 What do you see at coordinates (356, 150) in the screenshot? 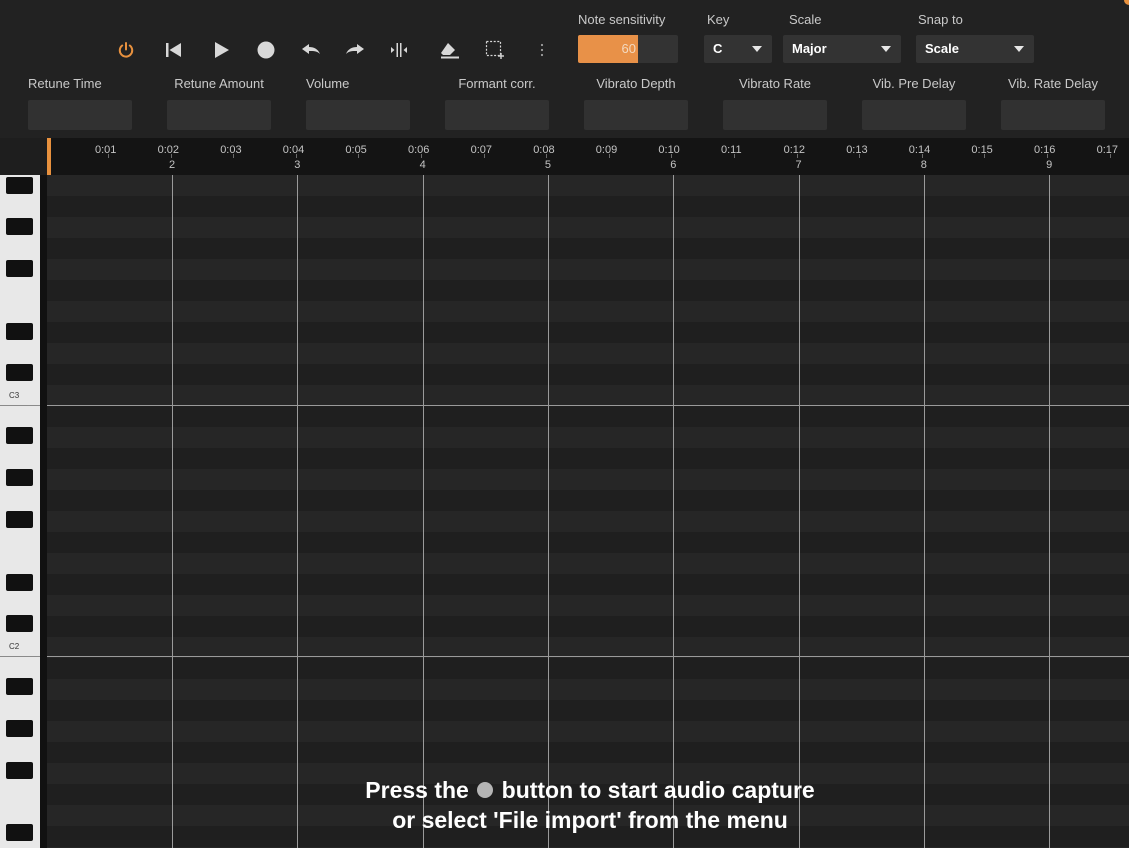
I see `time-label: 0:05` at bounding box center [356, 150].